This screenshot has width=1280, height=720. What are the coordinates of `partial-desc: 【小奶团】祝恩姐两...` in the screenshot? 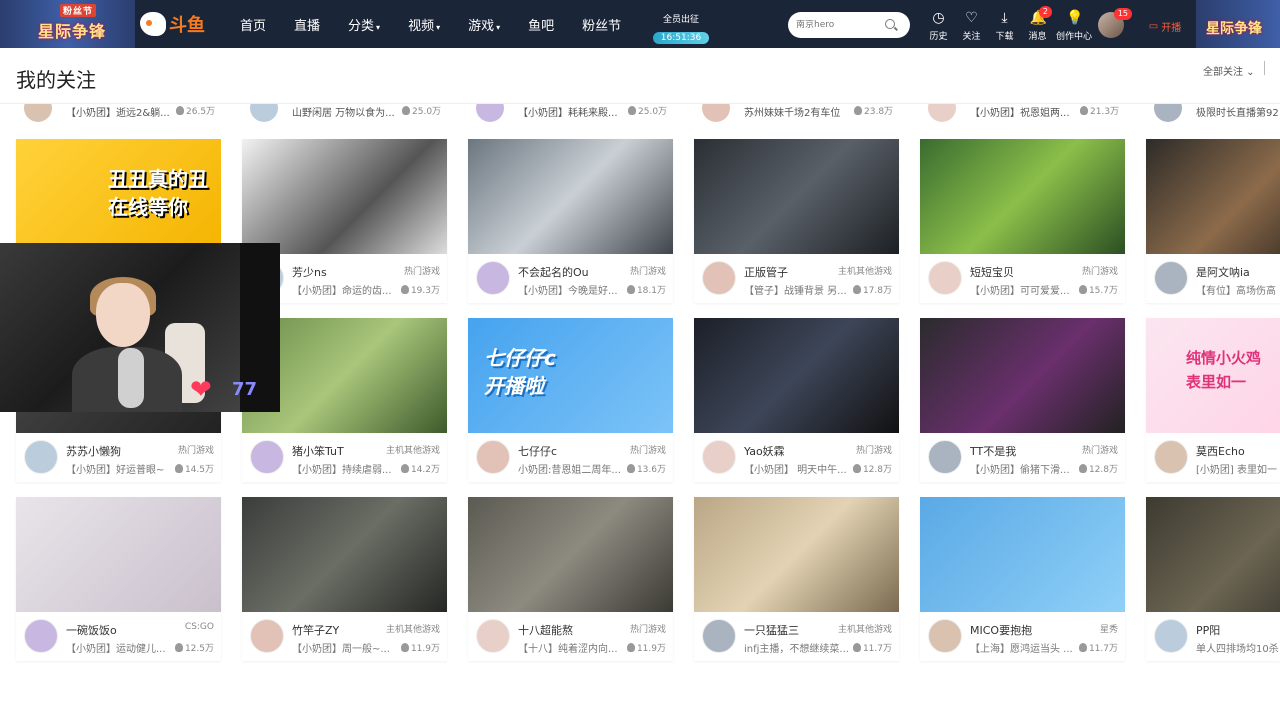 It's located at (1020, 114).